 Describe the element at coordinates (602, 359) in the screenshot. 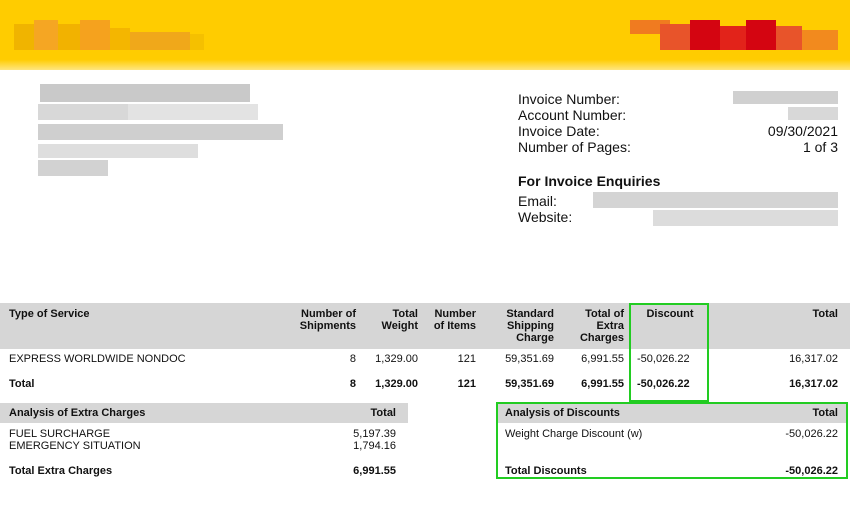

I see `row-extra-charges: 6,991.55` at that location.